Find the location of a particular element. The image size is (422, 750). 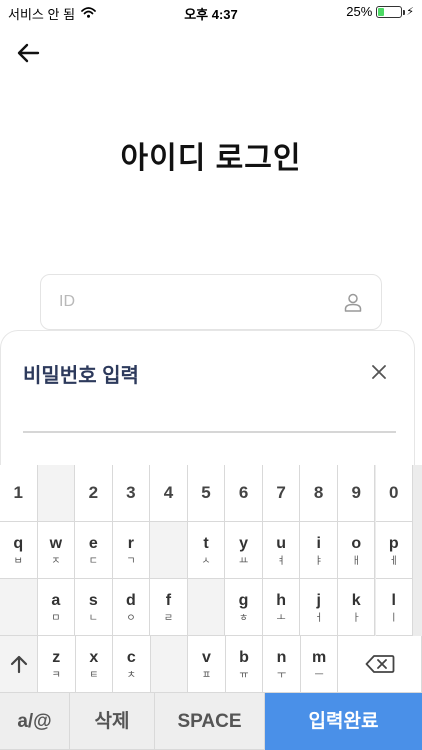

delete-key: 삭제 is located at coordinates (112, 721).